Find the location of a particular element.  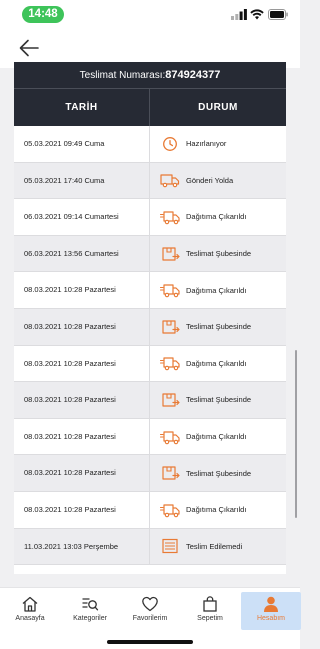

clock-icon is located at coordinates (170, 143).